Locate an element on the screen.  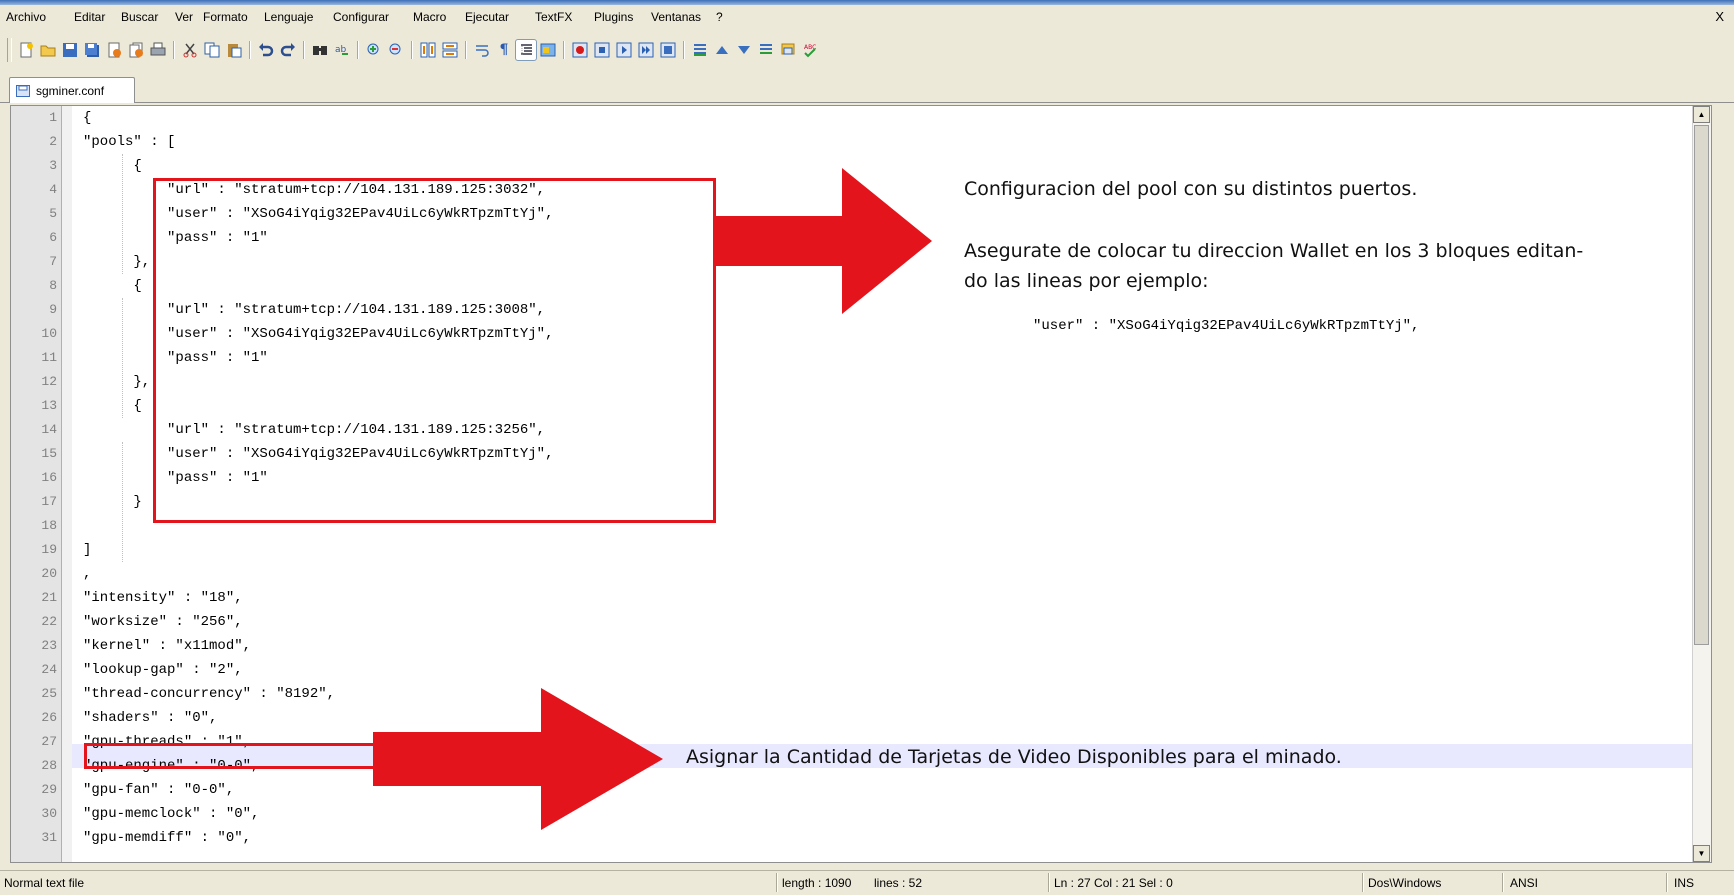
scrollbar-thumb is located at coordinates (1701, 385).